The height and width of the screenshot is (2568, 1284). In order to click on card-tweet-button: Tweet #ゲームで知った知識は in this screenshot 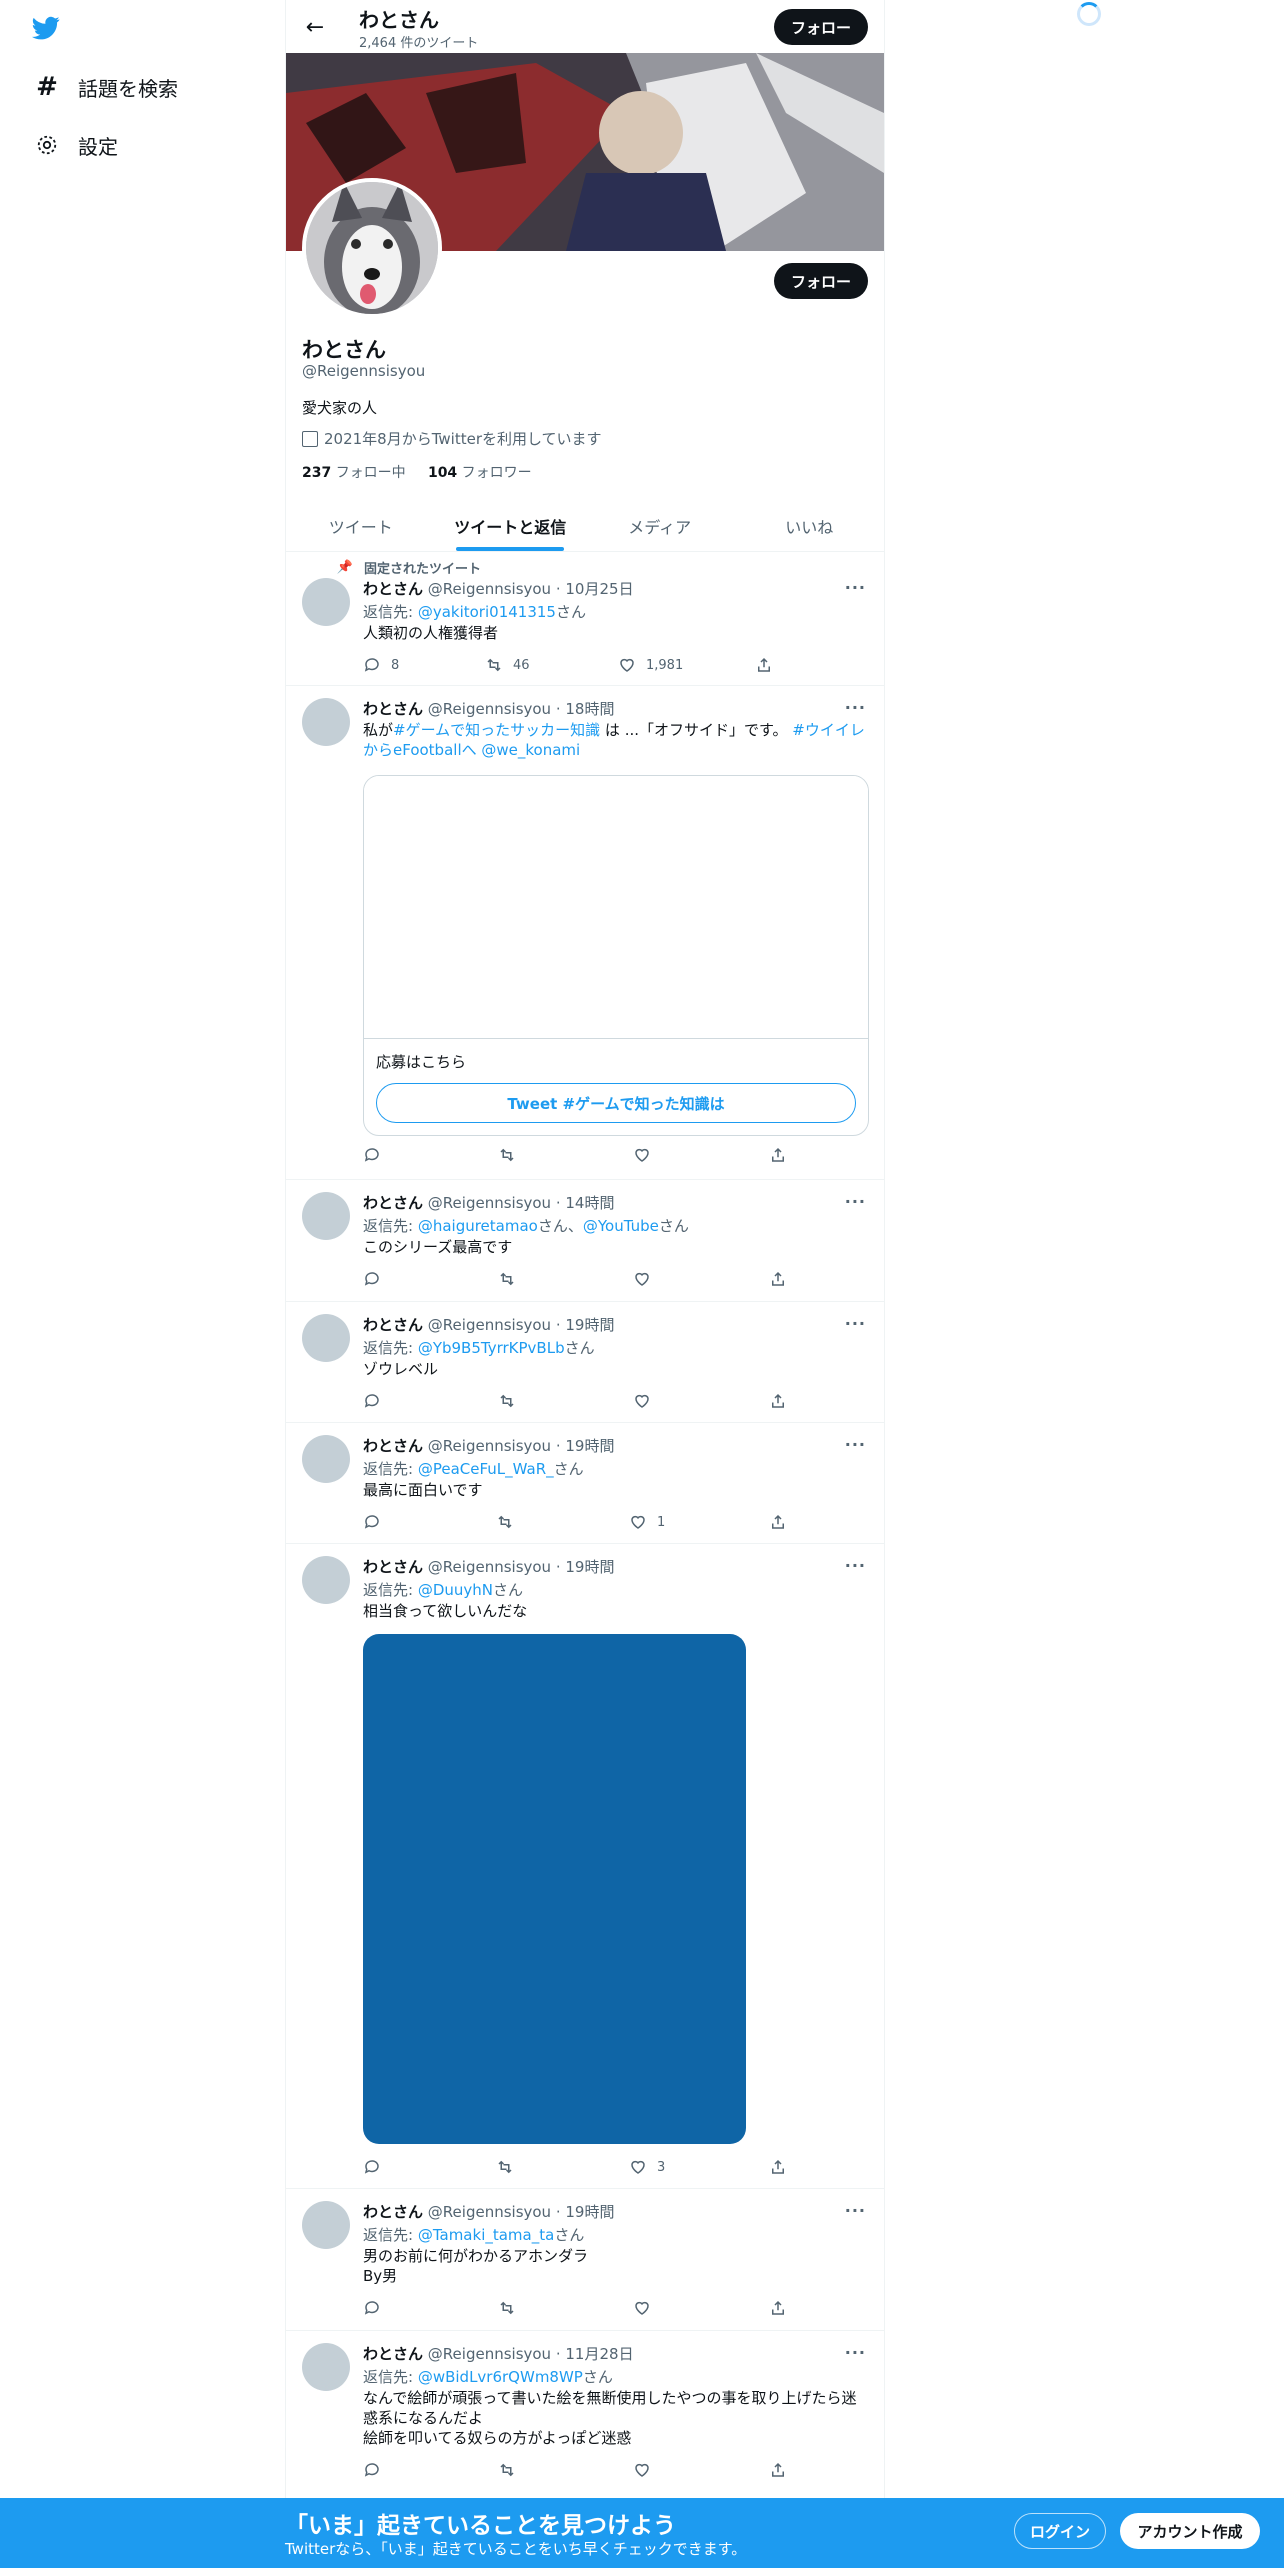, I will do `click(616, 1103)`.